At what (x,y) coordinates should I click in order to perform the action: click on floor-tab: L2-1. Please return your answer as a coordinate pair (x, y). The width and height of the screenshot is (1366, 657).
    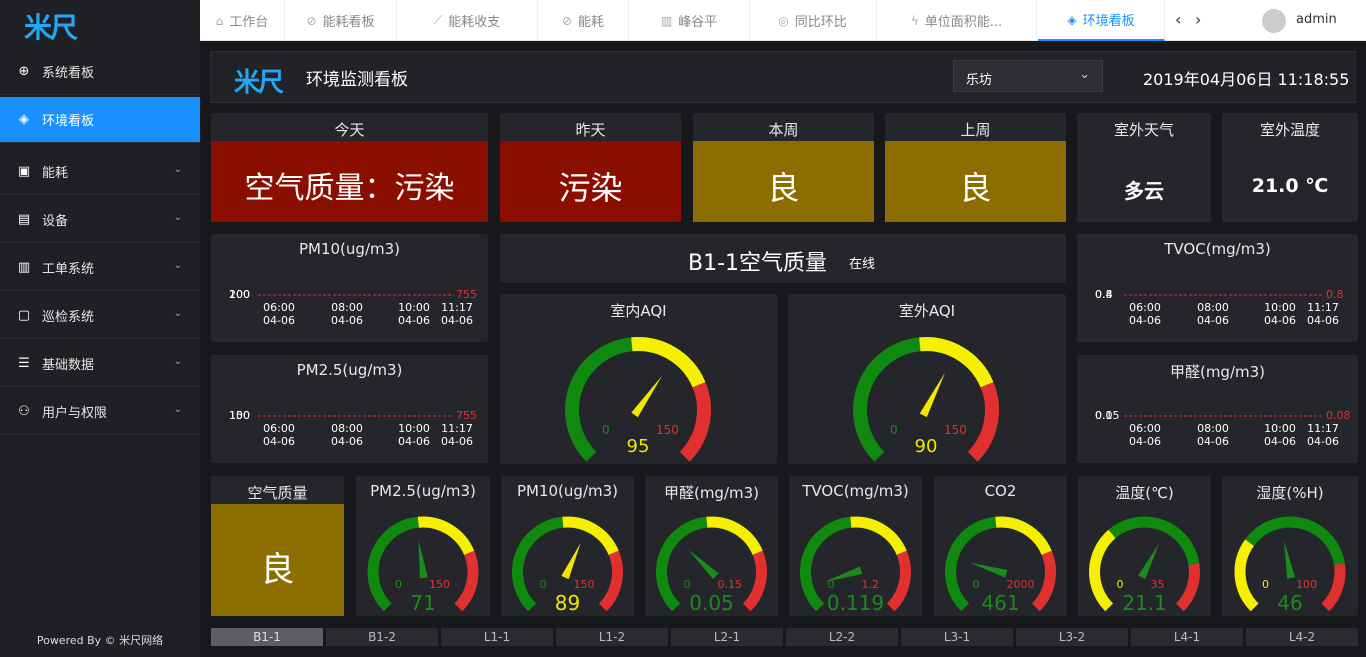
    Looking at the image, I should click on (727, 637).